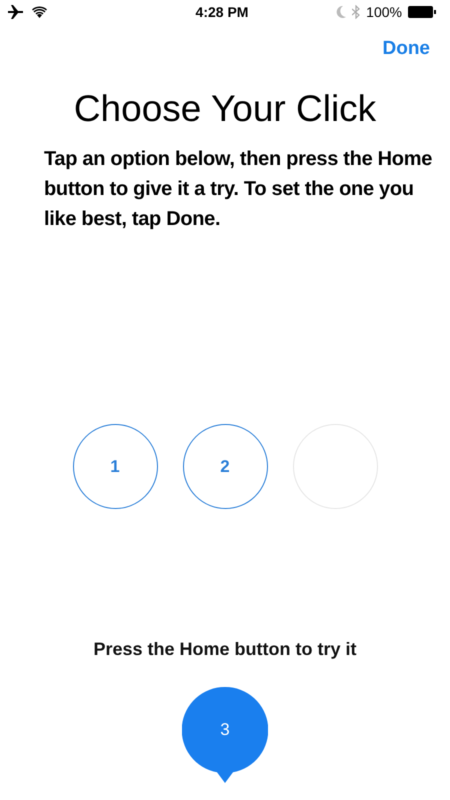  Describe the element at coordinates (384, 12) in the screenshot. I see `battery-percentage: 100%` at that location.